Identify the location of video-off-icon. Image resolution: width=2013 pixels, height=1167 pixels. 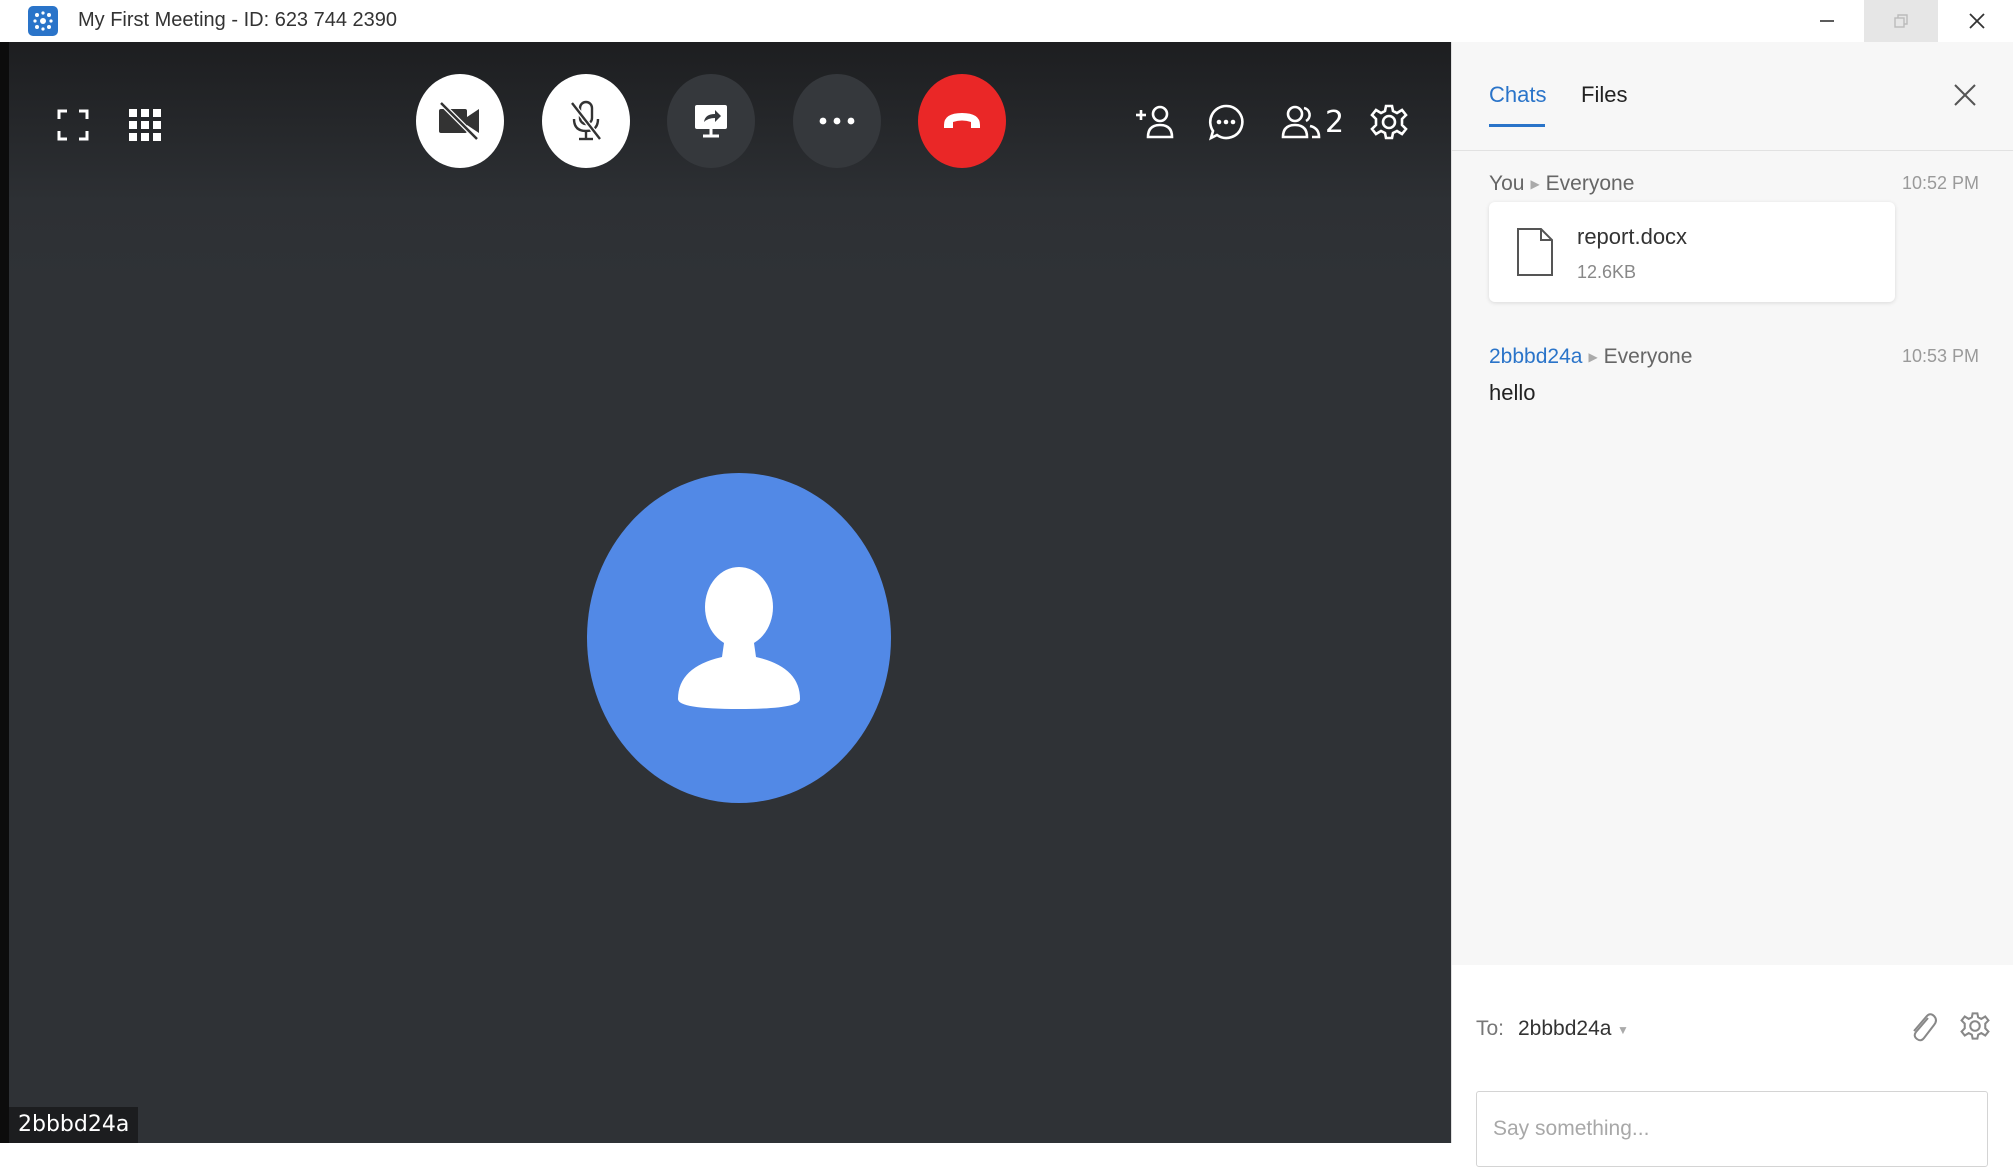
(459, 121).